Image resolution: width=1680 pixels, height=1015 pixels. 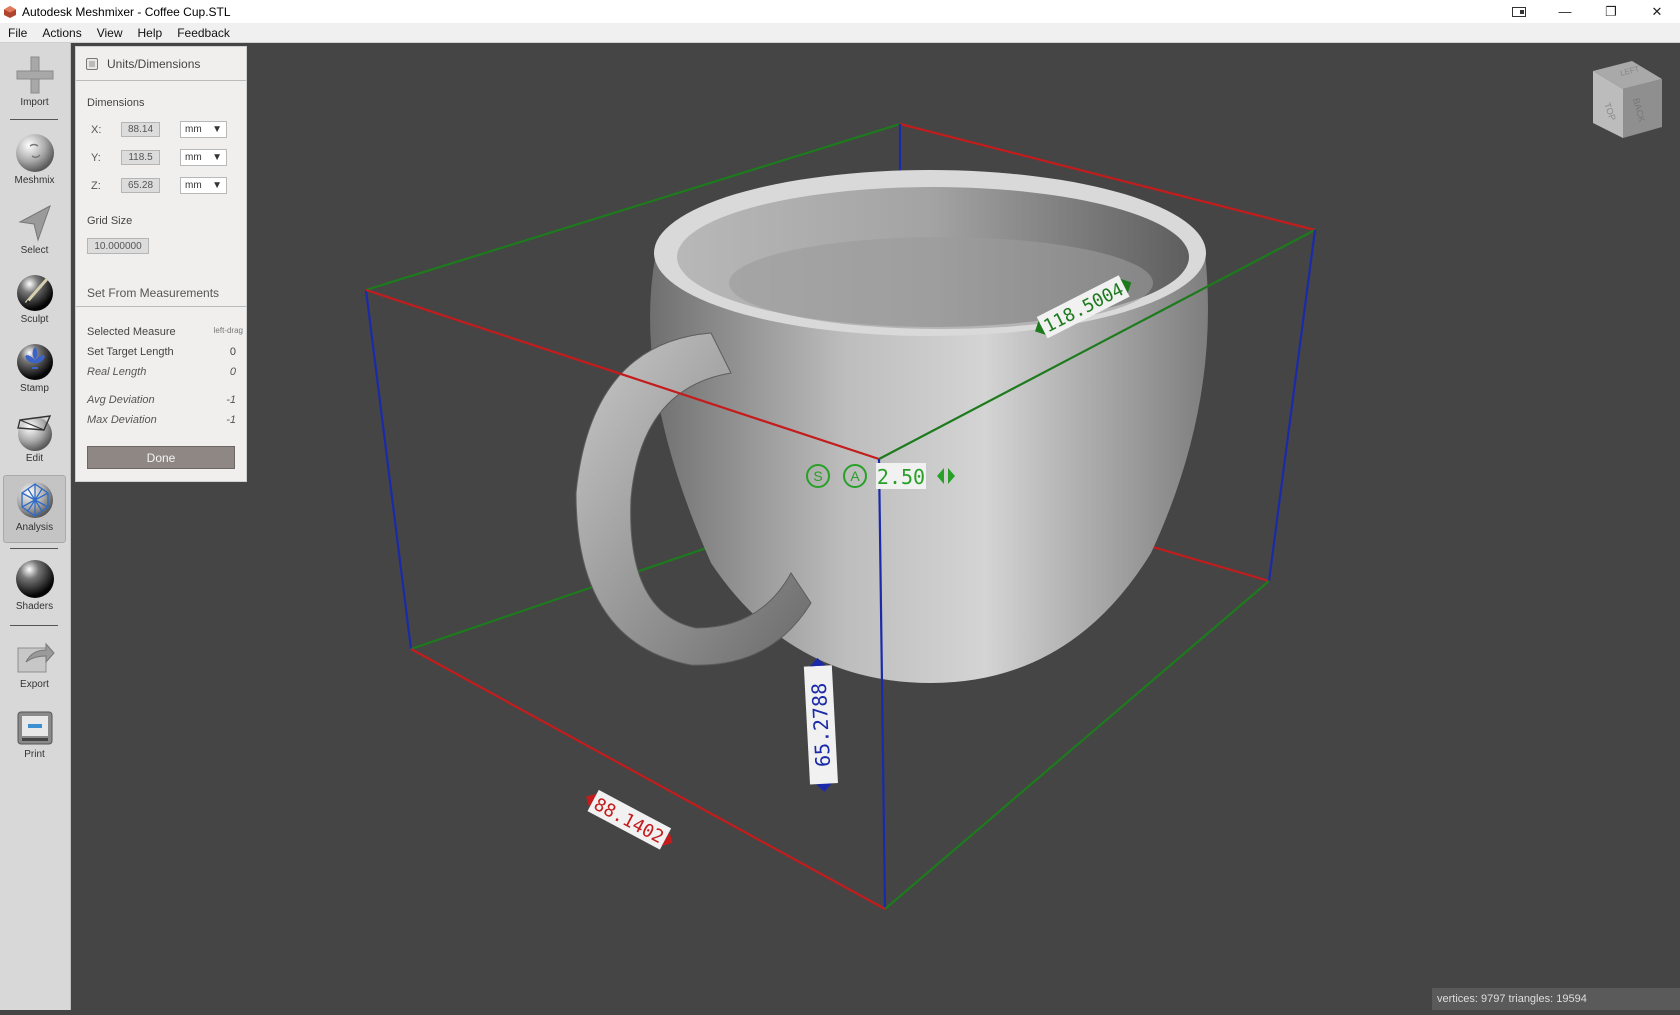 What do you see at coordinates (92, 63) in the screenshot?
I see `panel-collapse-icon` at bounding box center [92, 63].